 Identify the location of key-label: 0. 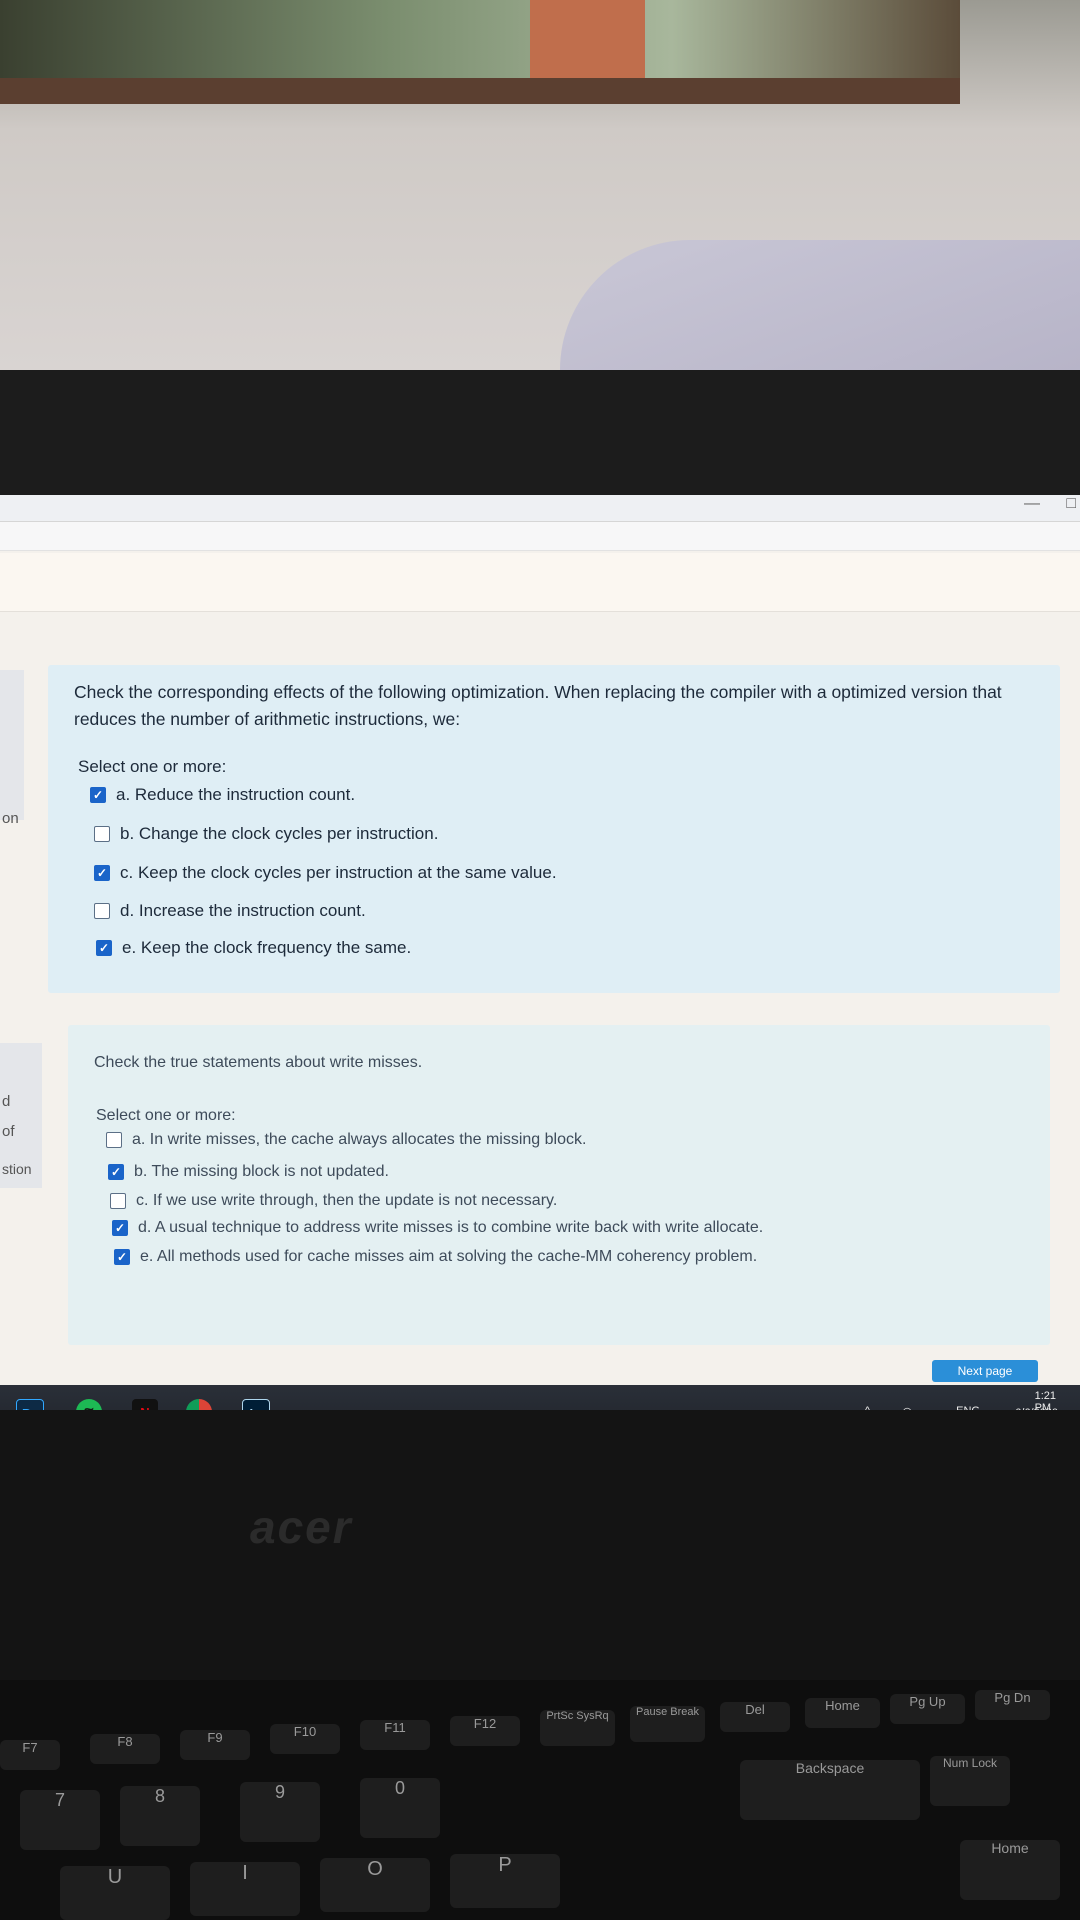
(399, 1788).